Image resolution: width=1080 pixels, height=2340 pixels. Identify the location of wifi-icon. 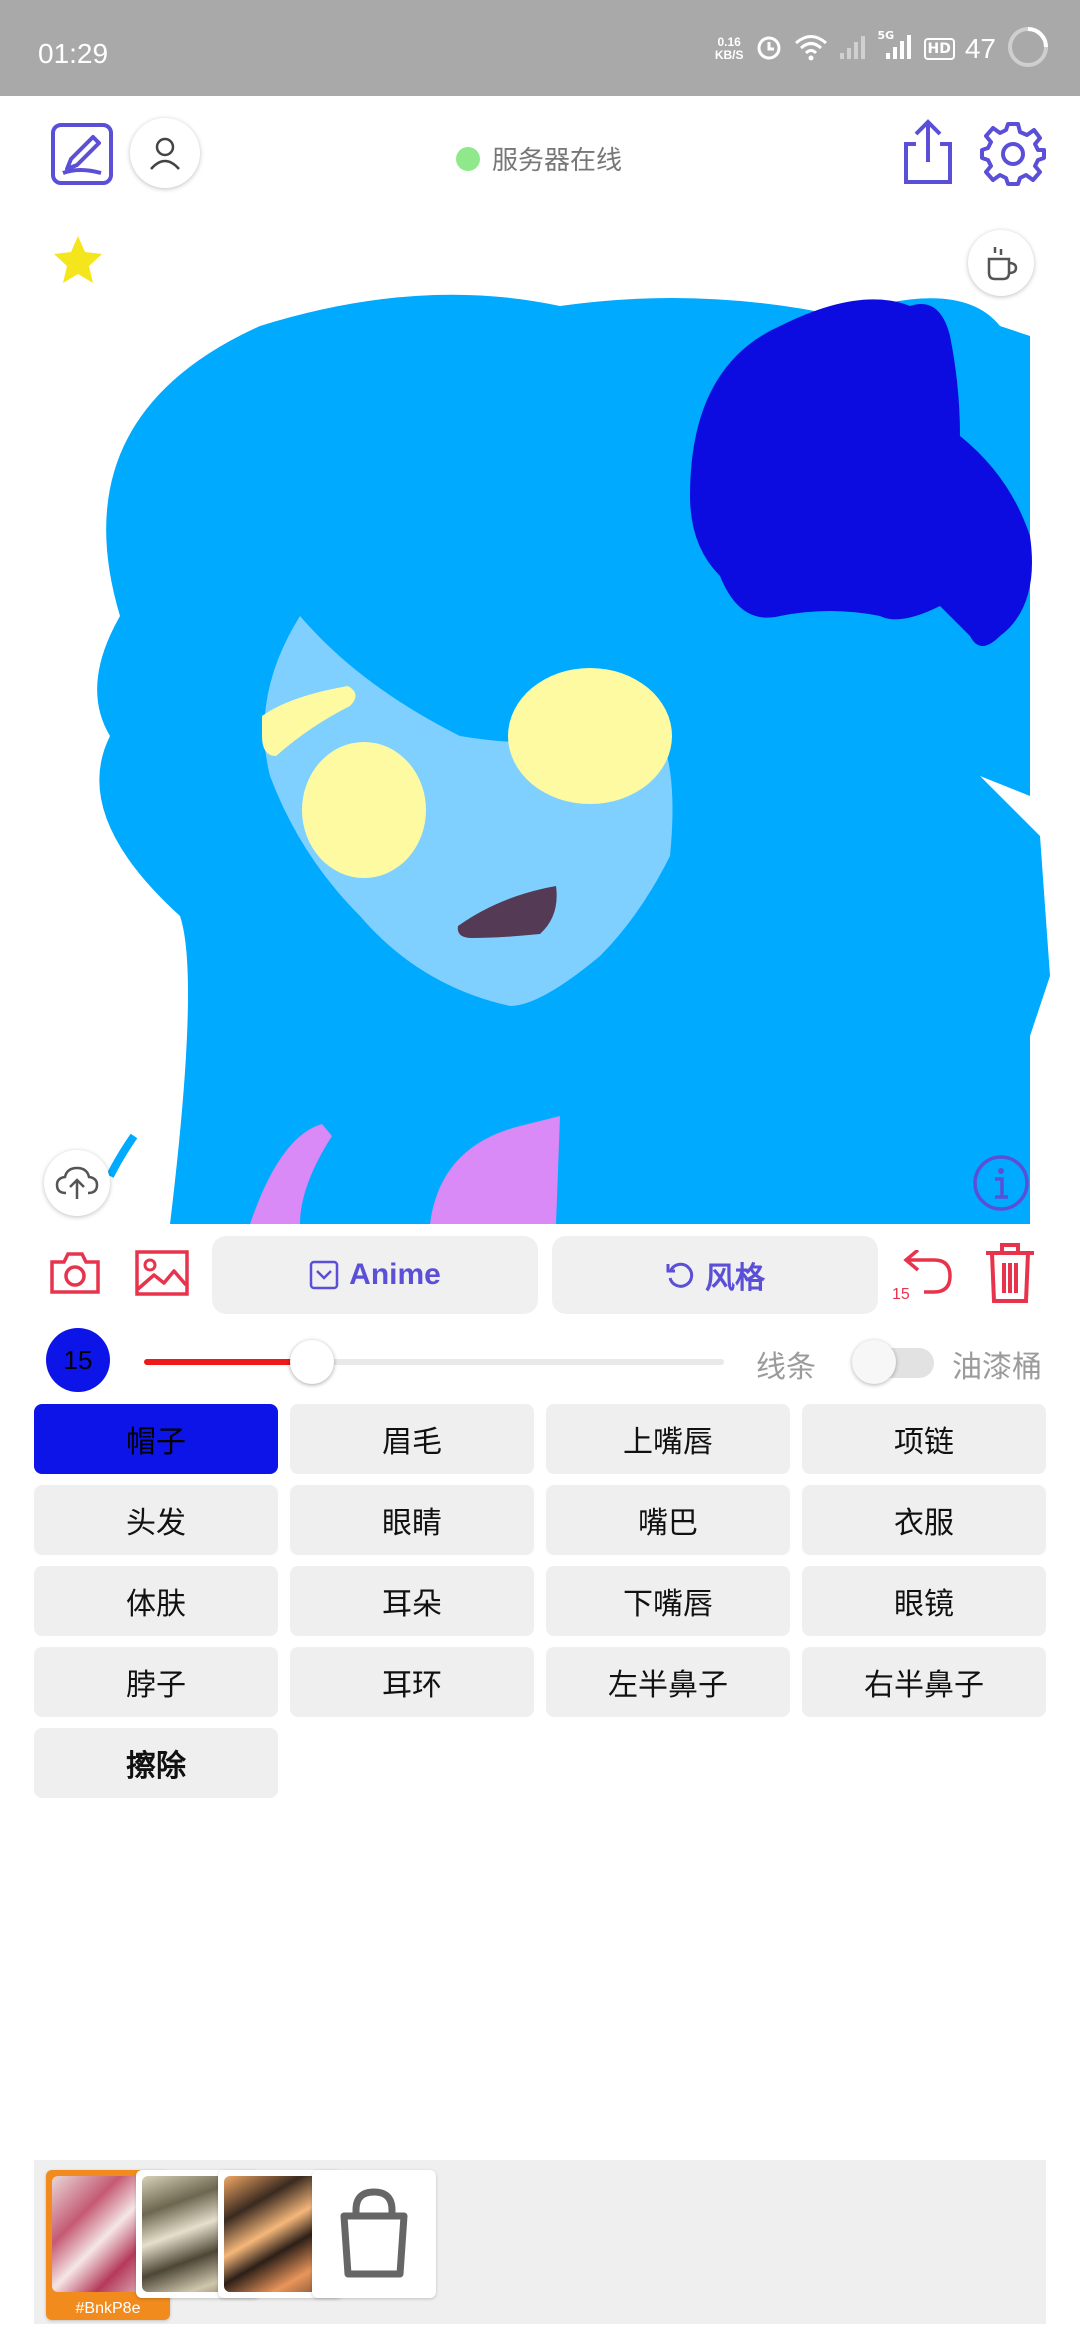
(811, 49).